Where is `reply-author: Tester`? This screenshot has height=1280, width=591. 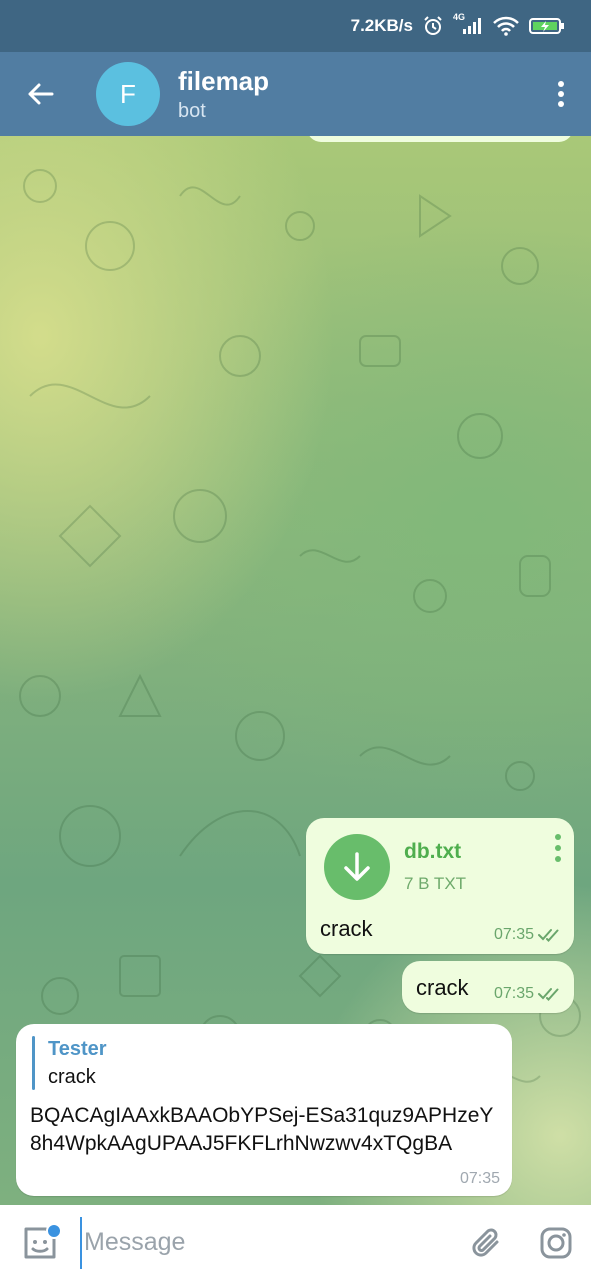 reply-author: Tester is located at coordinates (77, 1049).